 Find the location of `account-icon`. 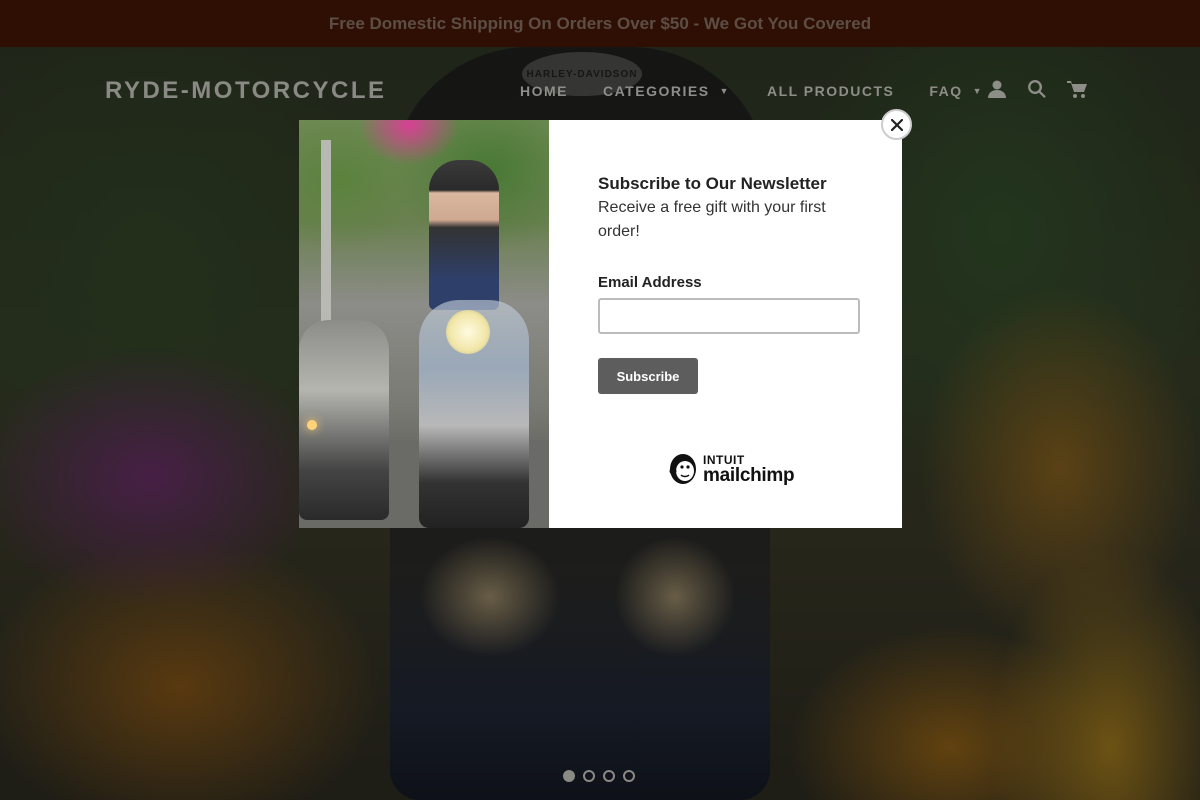

account-icon is located at coordinates (997, 89).